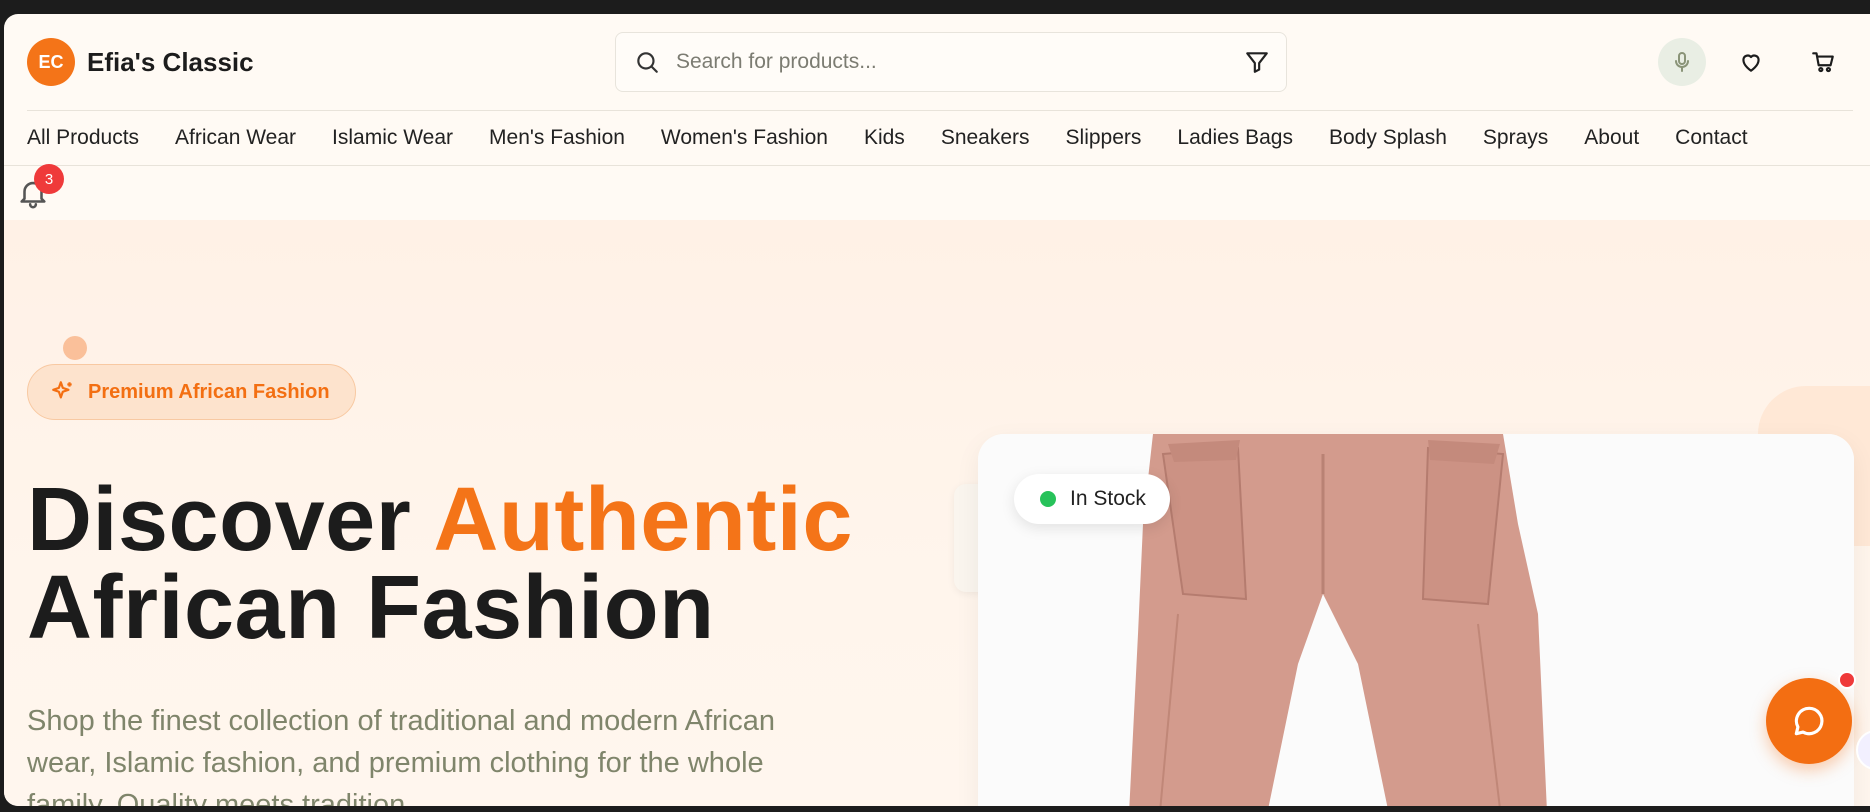 This screenshot has height=812, width=1870. What do you see at coordinates (230, 520) in the screenshot?
I see `headline-part1: Discover` at bounding box center [230, 520].